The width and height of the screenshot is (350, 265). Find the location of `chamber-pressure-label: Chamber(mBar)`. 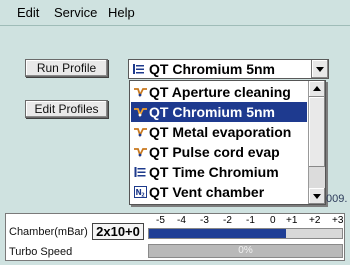

chamber-pressure-label: Chamber(mBar) is located at coordinates (48, 232).